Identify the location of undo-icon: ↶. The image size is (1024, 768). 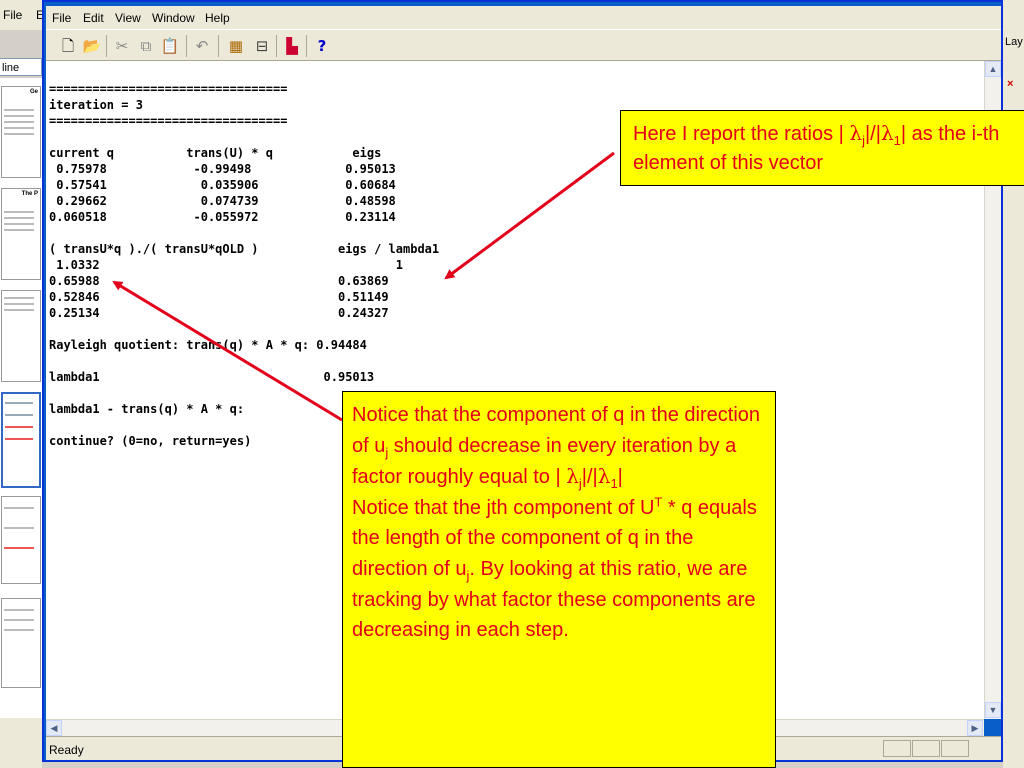
(202, 46).